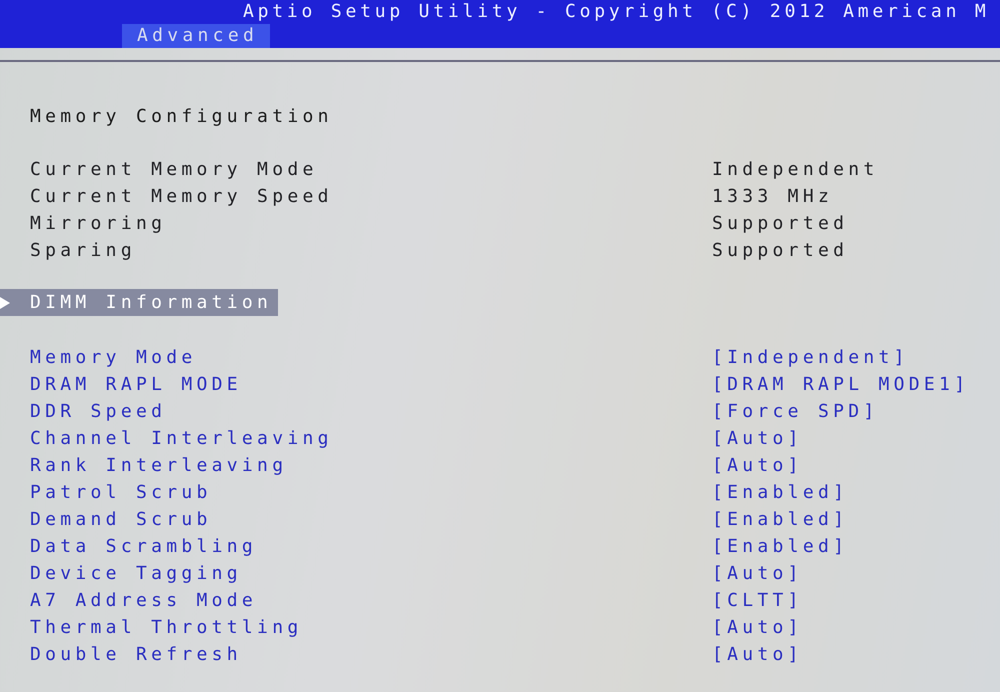 This screenshot has height=692, width=1000. I want to click on setting-label: Patrol Scrub, so click(121, 493).